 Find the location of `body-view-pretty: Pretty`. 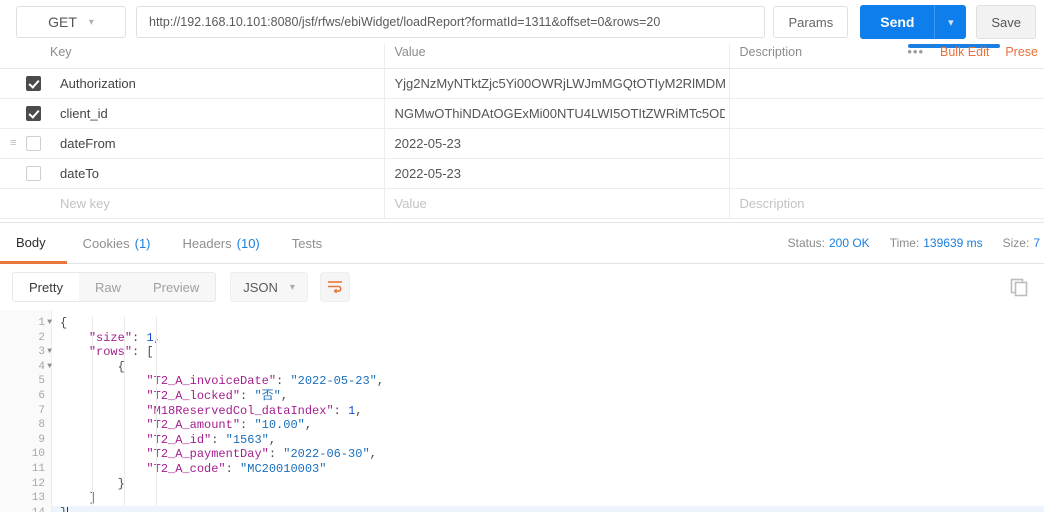

body-view-pretty: Pretty is located at coordinates (46, 287).